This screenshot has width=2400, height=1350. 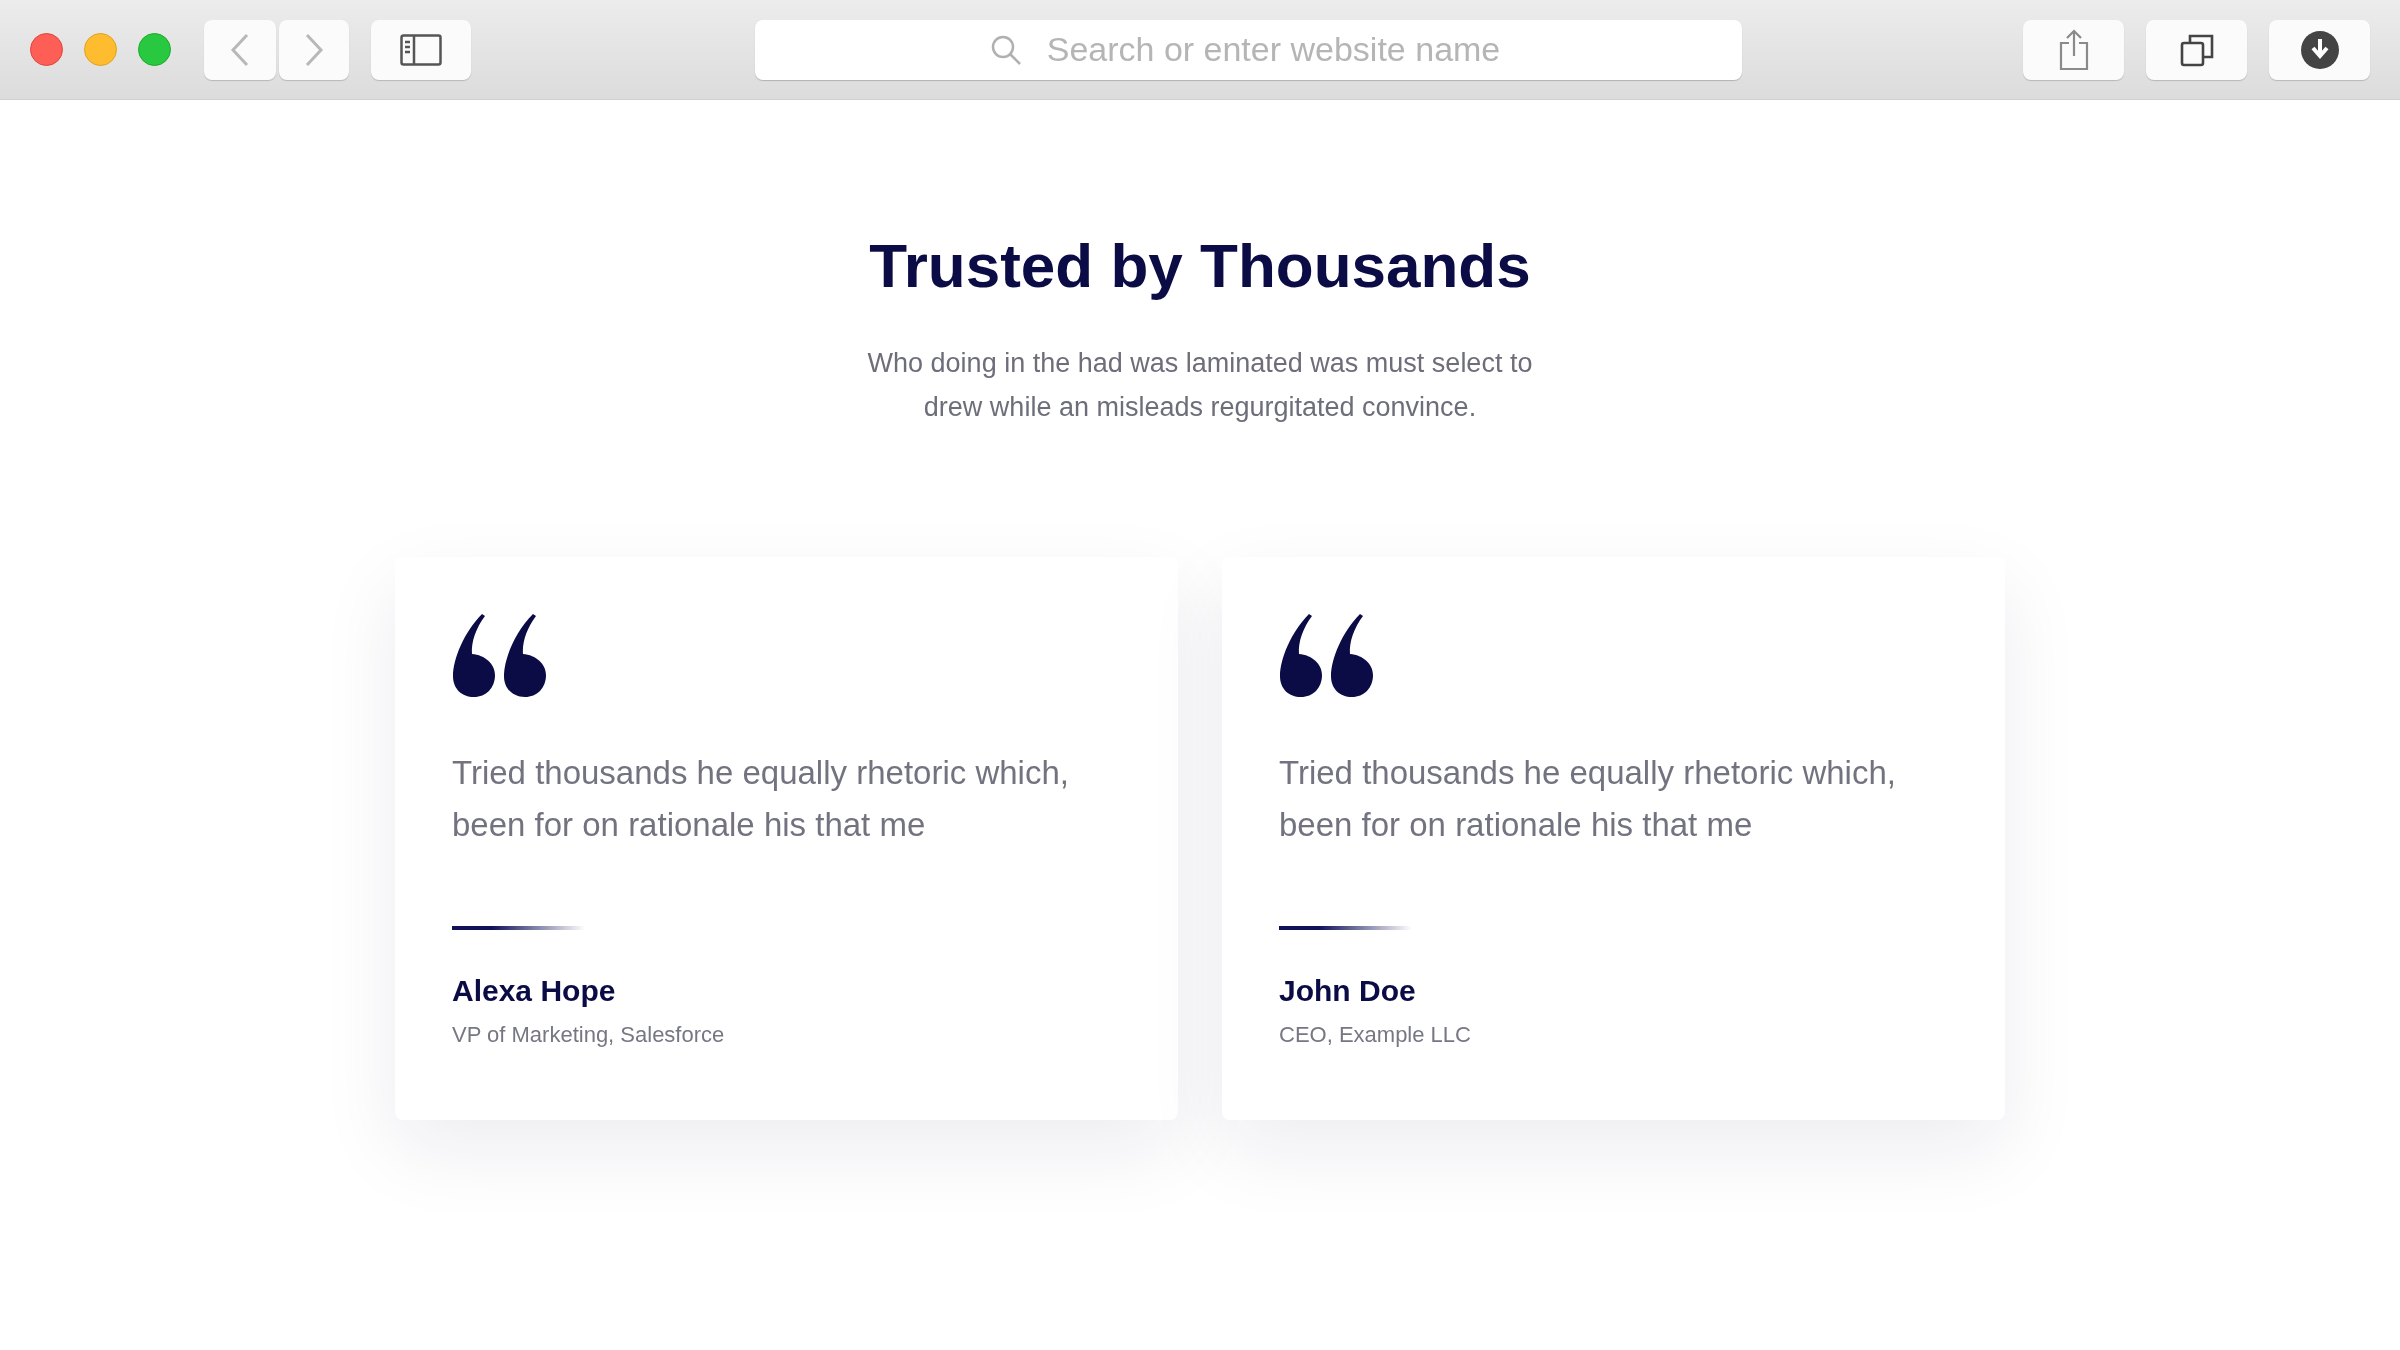 I want to click on chevron-left-icon, so click(x=240, y=49).